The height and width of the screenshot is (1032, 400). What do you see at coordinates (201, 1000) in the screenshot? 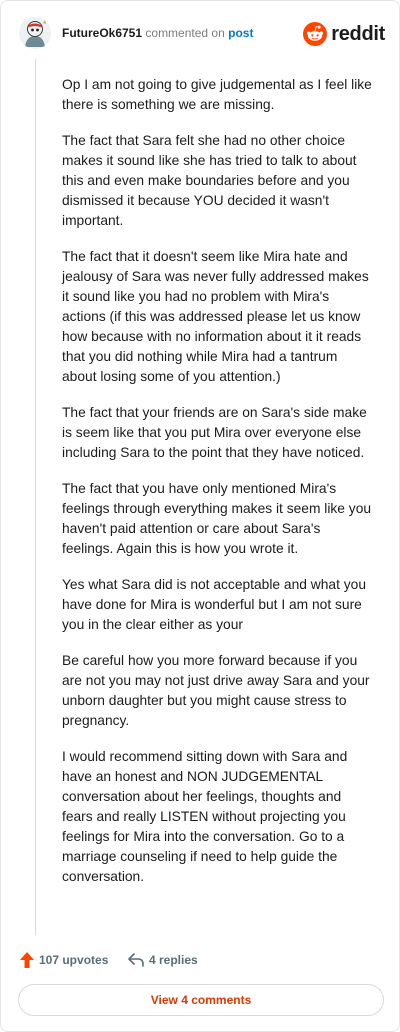
I see `view-comments-button: View 4 comments` at bounding box center [201, 1000].